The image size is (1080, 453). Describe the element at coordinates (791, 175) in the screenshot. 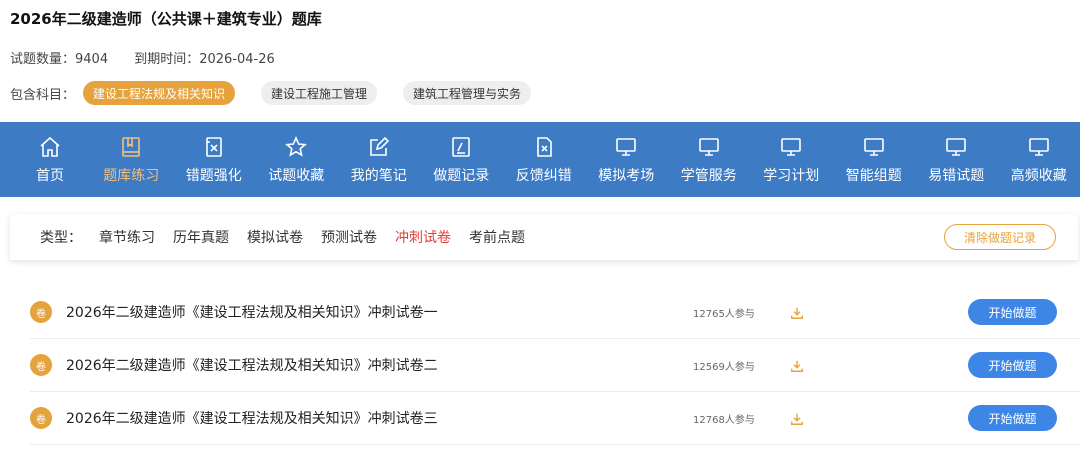

I see `nav-label: 学习计划` at that location.